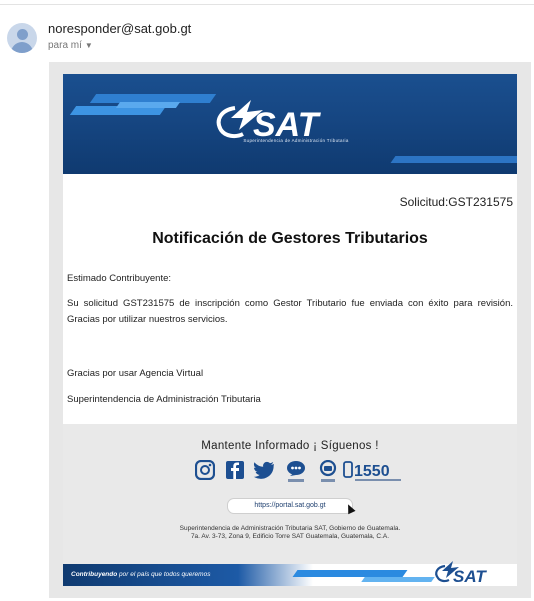 The width and height of the screenshot is (534, 601). What do you see at coordinates (269, 122) in the screenshot?
I see `sat-logo: SAT` at bounding box center [269, 122].